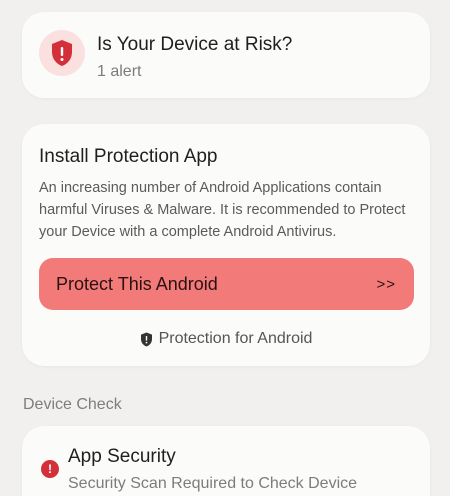 The width and height of the screenshot is (450, 496). I want to click on app-security-title: App Security, so click(122, 456).